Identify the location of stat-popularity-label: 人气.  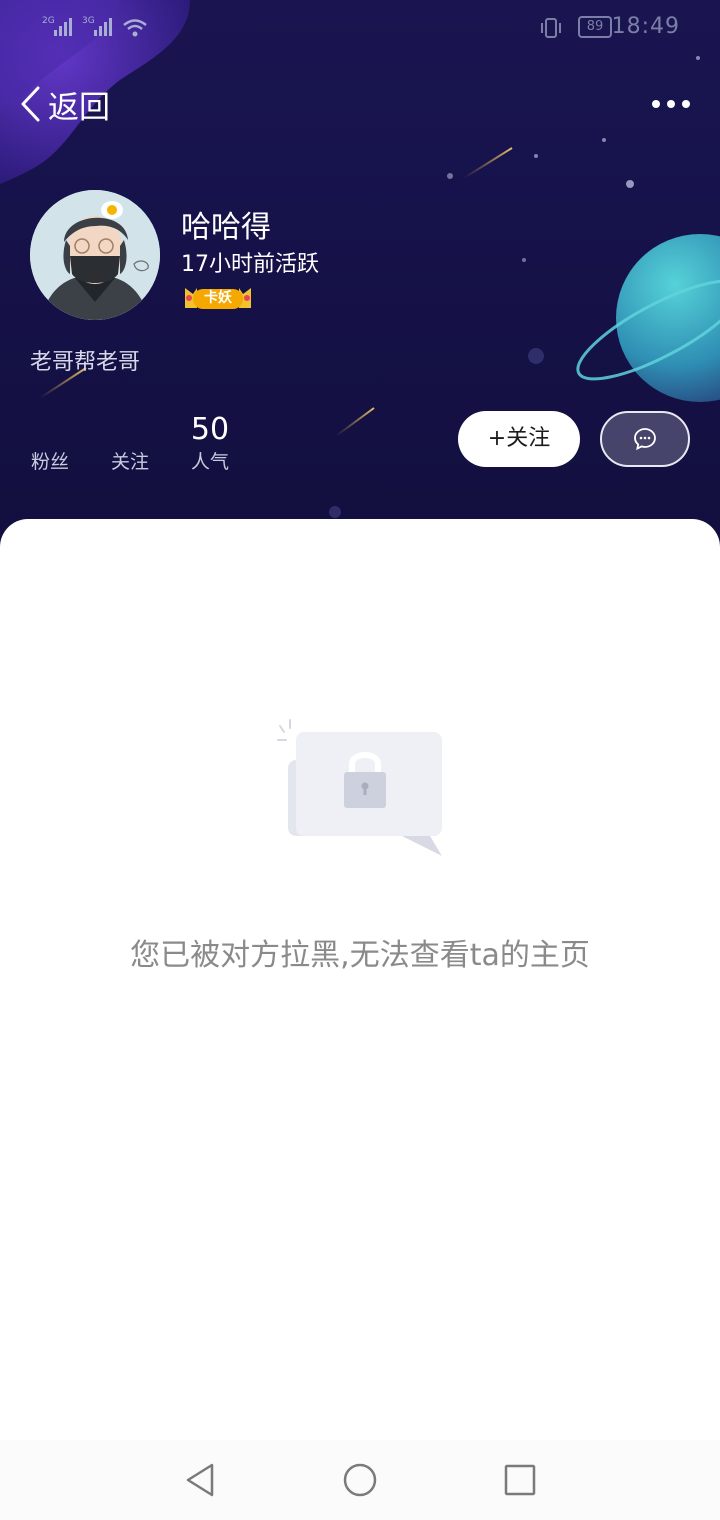
(209, 462).